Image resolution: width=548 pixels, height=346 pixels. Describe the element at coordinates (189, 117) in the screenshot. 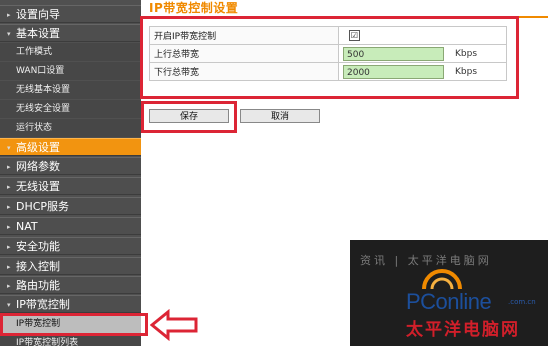

I see `save-highlight-box` at that location.